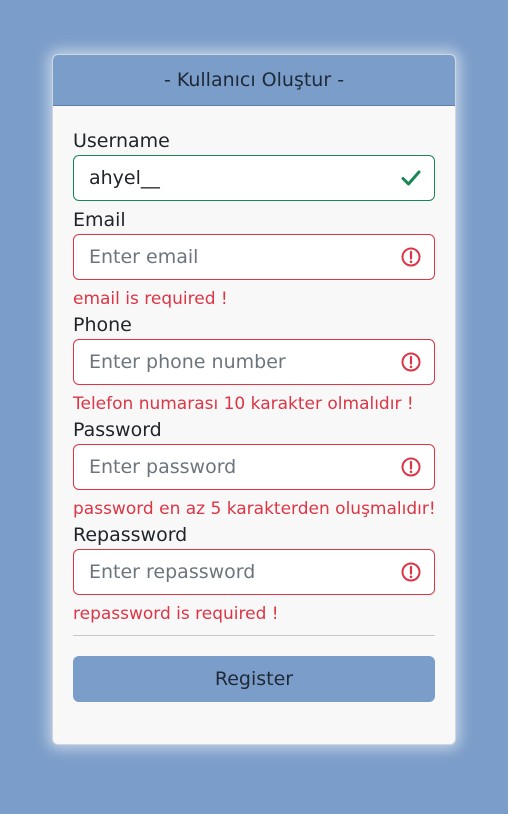 The image size is (508, 814). Describe the element at coordinates (150, 299) in the screenshot. I see `email-error: email is required !` at that location.